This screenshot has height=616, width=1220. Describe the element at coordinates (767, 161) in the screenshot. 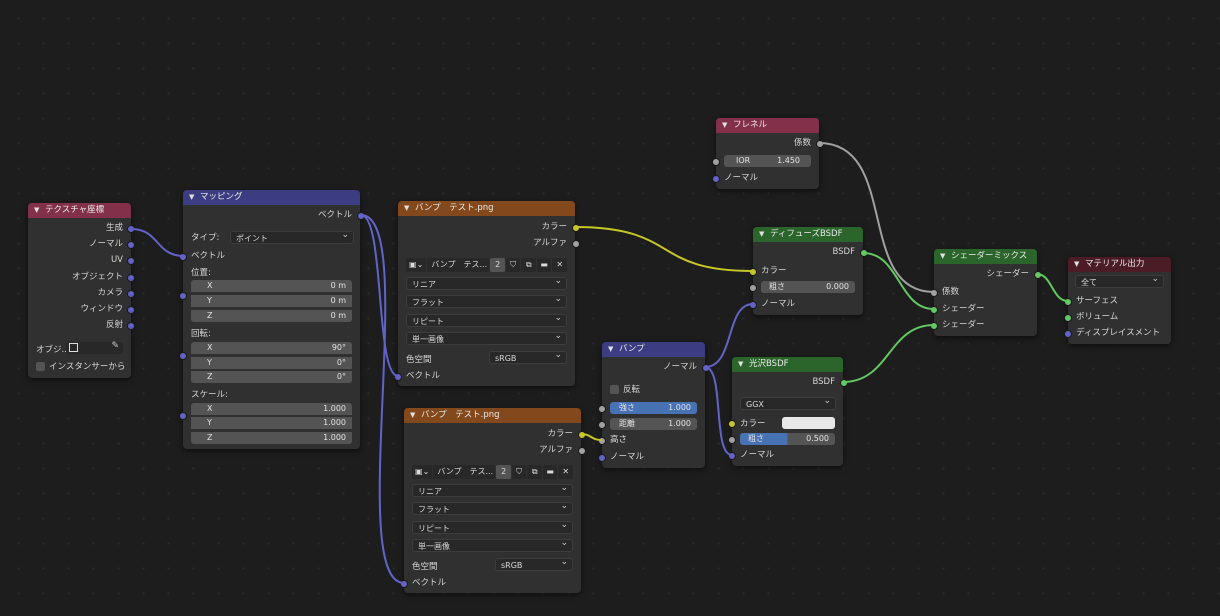

I see `ior-field: IOR 1.450` at that location.